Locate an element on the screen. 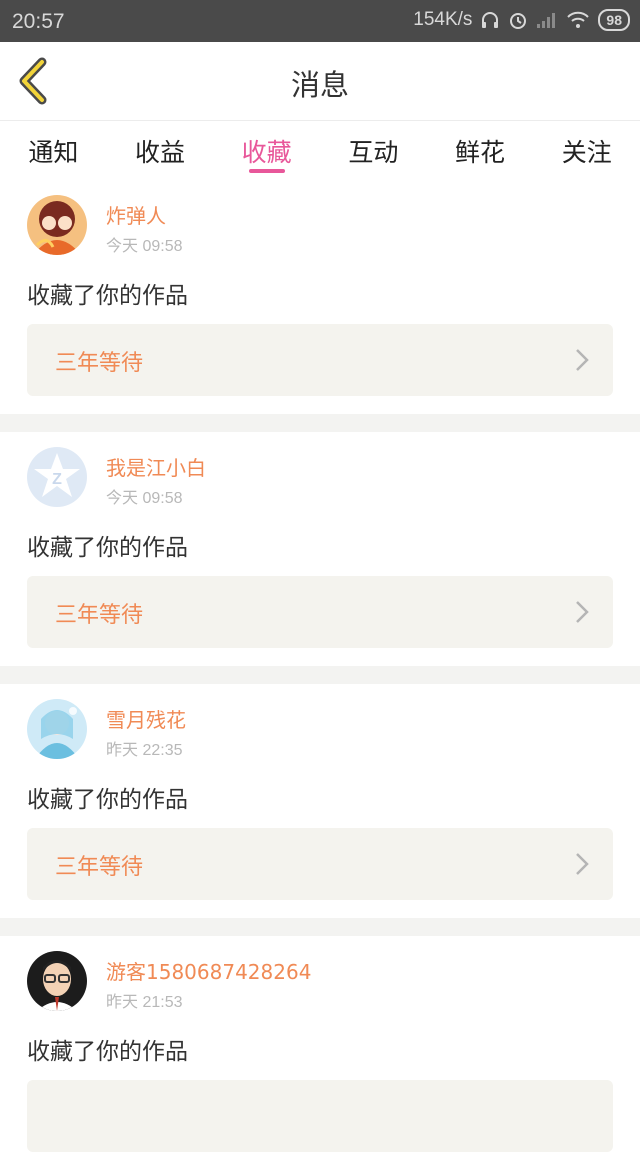 Image resolution: width=640 pixels, height=1170 pixels. tab-flowers: 鲜花 is located at coordinates (480, 150).